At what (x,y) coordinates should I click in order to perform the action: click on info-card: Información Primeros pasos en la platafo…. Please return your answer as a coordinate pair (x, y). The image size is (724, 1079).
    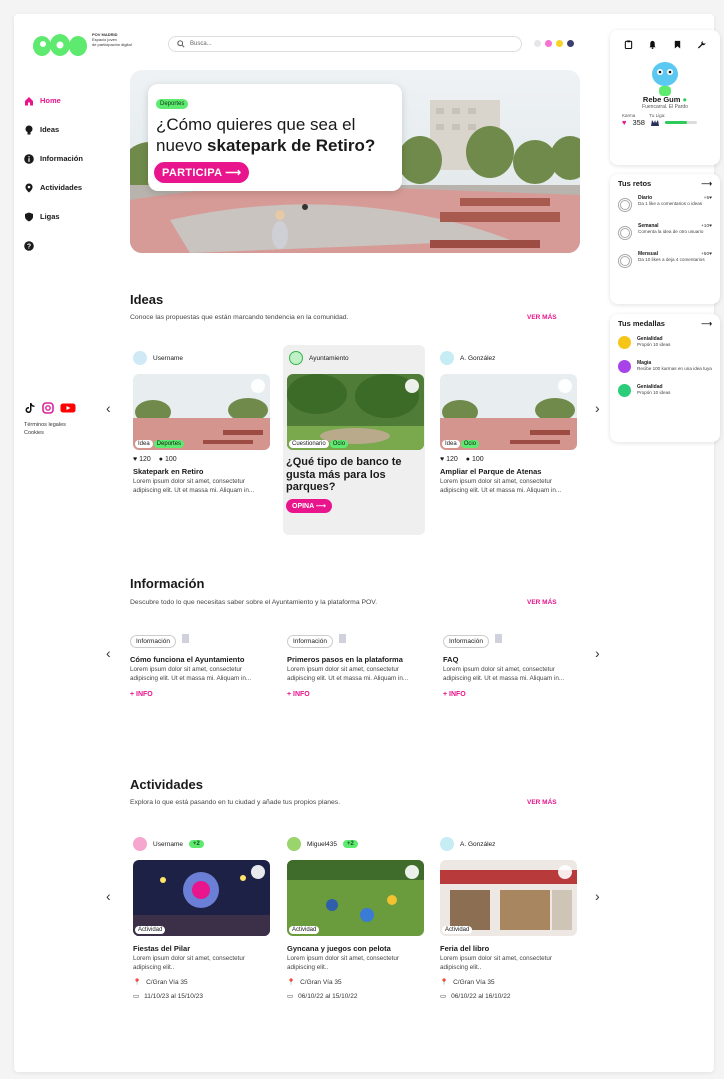
    Looking at the image, I should click on (357, 664).